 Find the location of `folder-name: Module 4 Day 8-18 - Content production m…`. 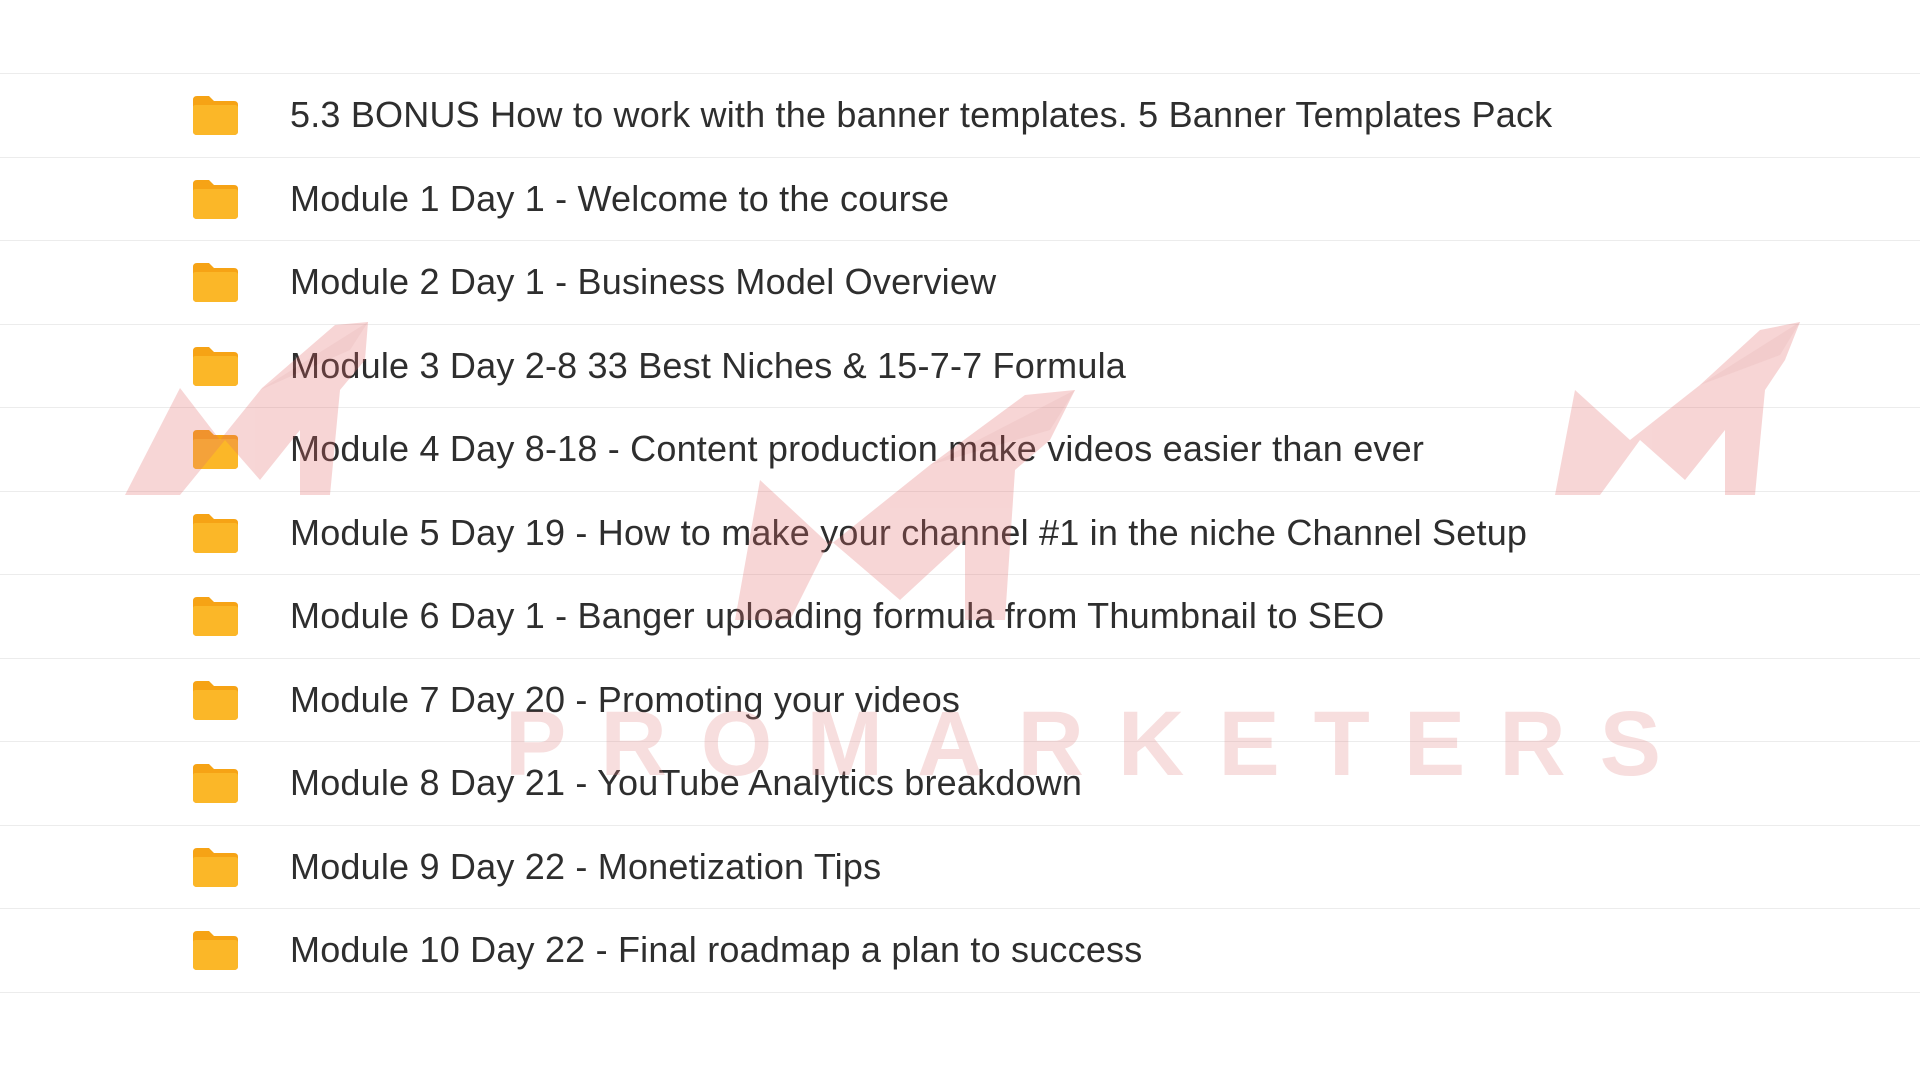

folder-name: Module 4 Day 8-18 - Content production m… is located at coordinates (857, 449).